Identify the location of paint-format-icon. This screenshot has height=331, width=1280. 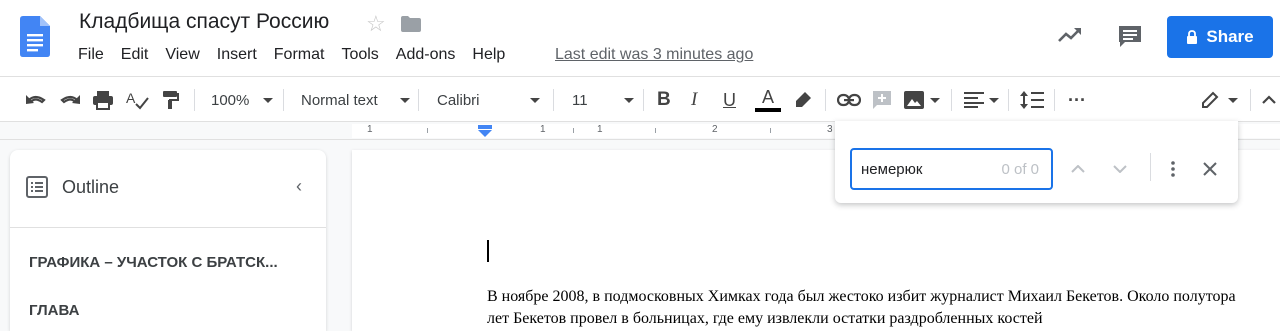
(171, 100).